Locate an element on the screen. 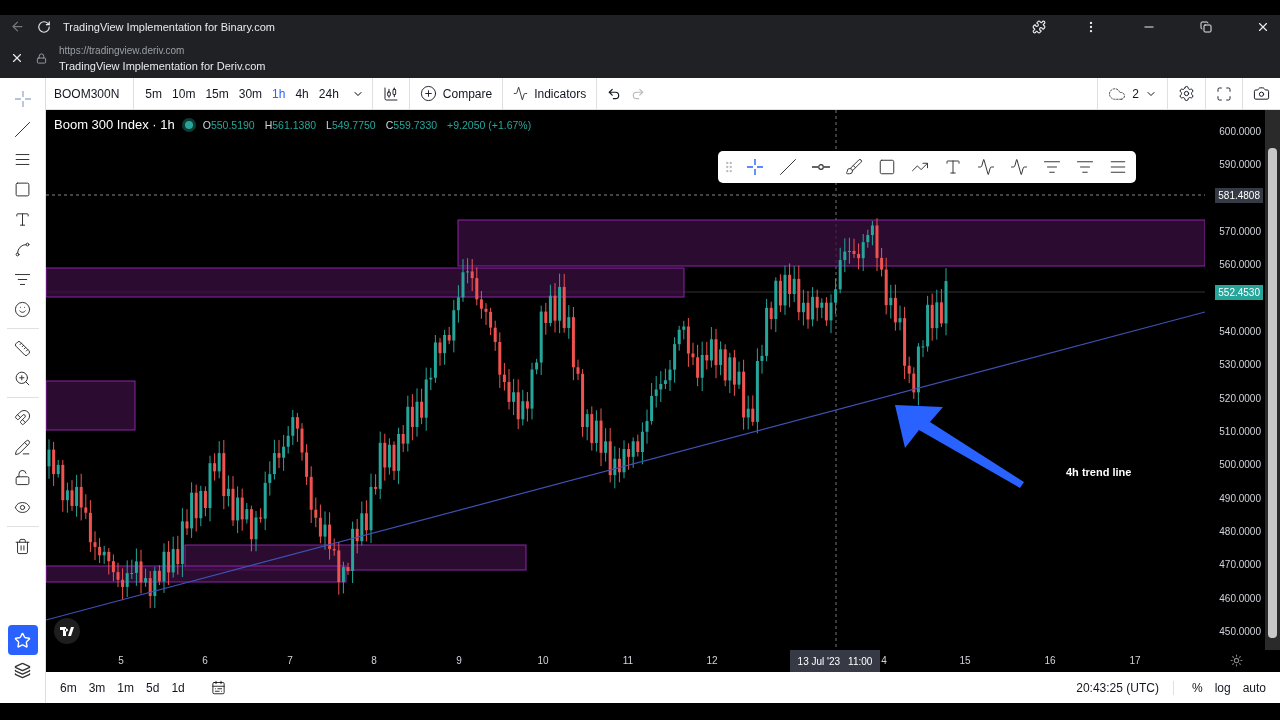 The height and width of the screenshot is (720, 1280). price-label: 480.0000 is located at coordinates (1240, 531).